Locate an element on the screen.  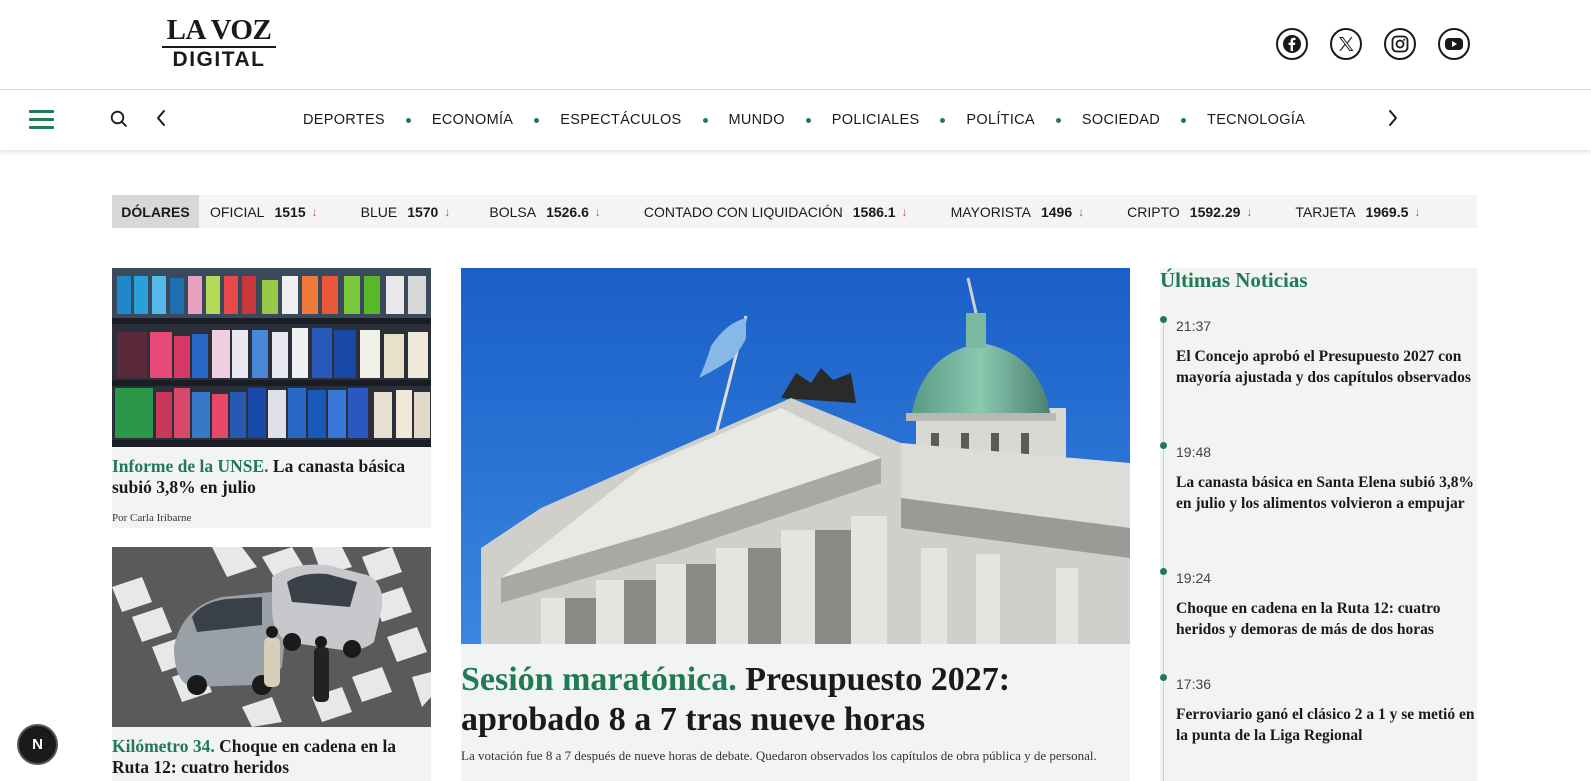
logo-line1: LA VOZ is located at coordinates (219, 30).